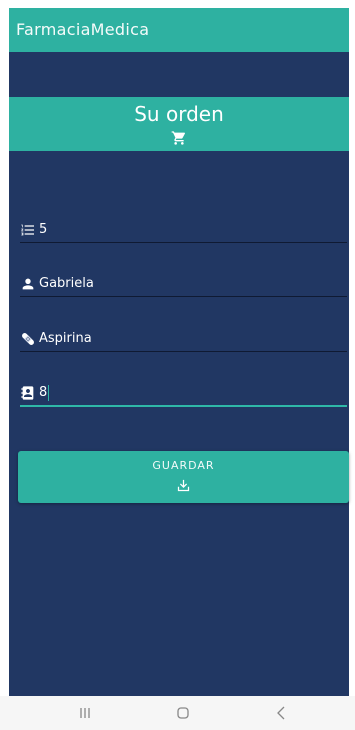  I want to click on quantity-field: 5, so click(183, 230).